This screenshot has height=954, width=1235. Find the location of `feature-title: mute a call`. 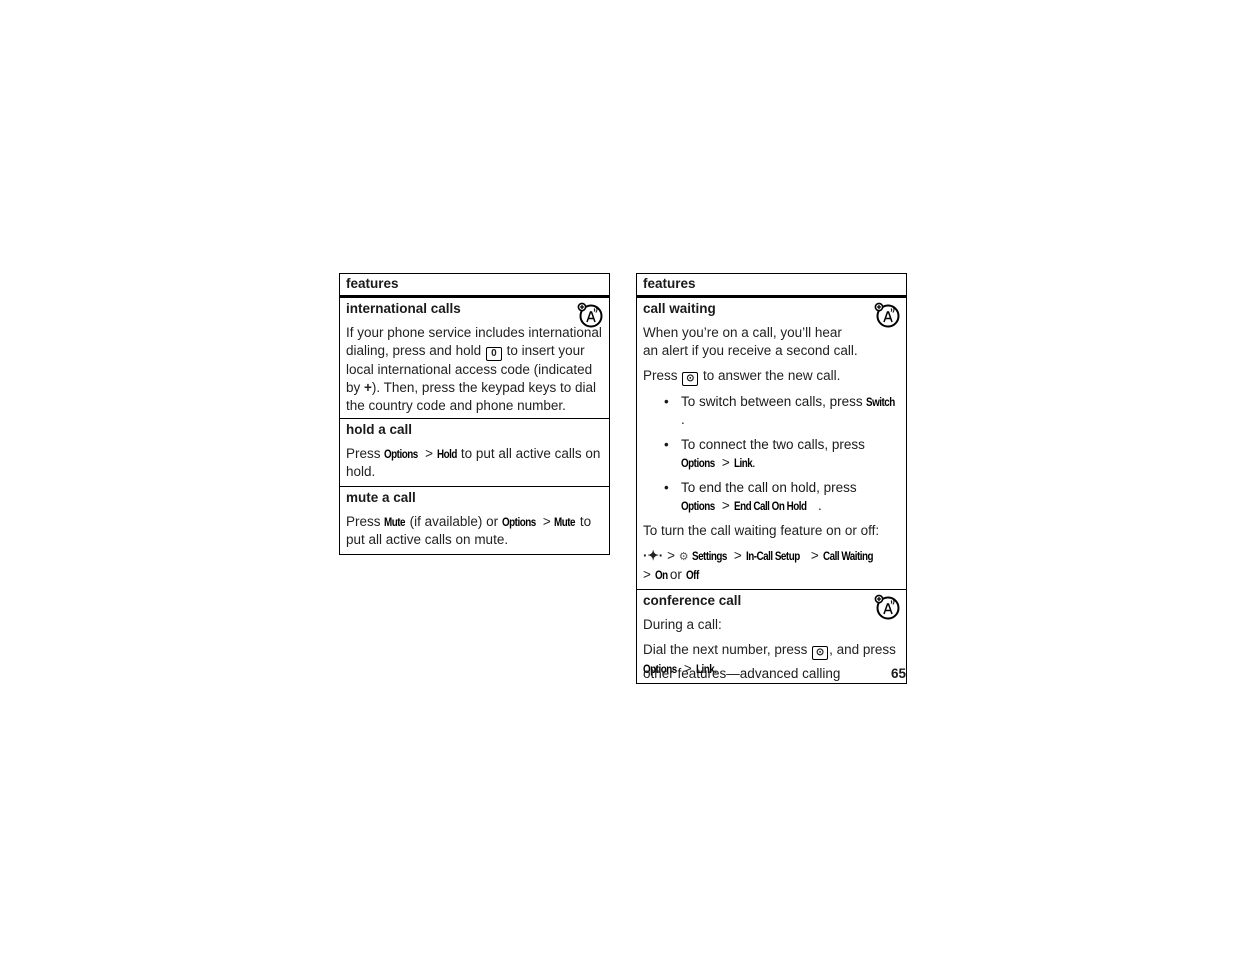

feature-title: mute a call is located at coordinates (381, 497).